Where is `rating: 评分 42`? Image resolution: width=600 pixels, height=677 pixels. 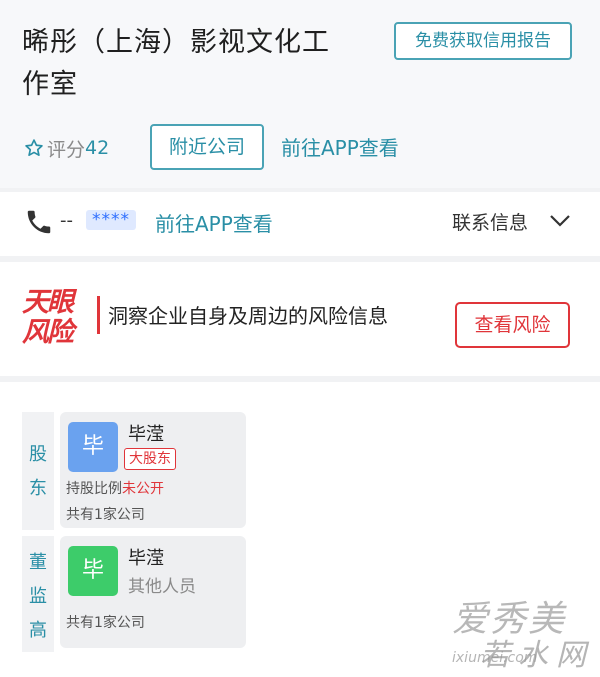 rating: 评分 42 is located at coordinates (66, 148).